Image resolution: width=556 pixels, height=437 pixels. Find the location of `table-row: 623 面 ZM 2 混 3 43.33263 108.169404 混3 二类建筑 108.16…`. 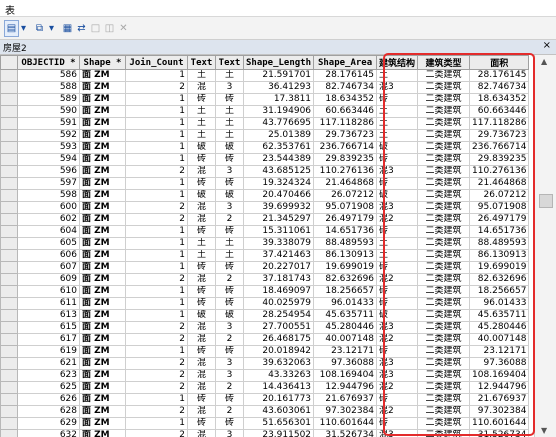

table-row: 623 面 ZM 2 混 3 43.33263 108.169404 混3 二类建筑 108.16… is located at coordinates (265, 375).